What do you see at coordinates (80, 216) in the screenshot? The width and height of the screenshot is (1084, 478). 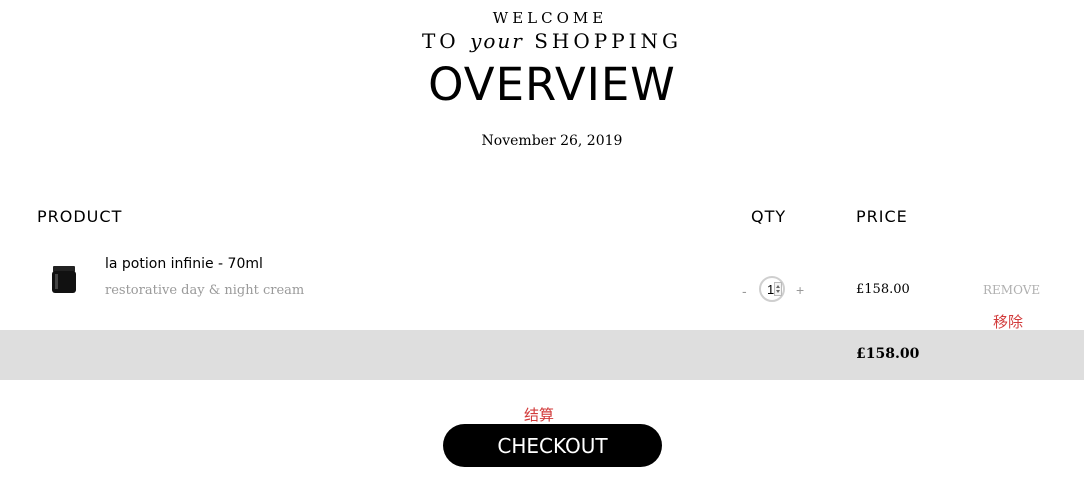 I see `column-header-product: PRODUCT` at bounding box center [80, 216].